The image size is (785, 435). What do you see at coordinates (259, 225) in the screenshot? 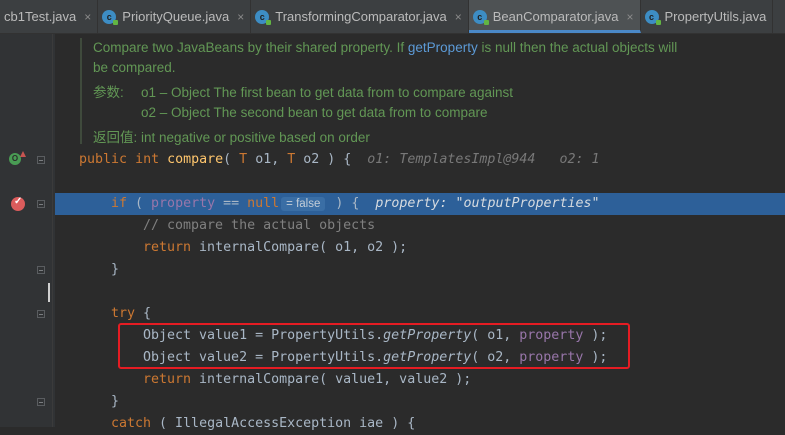
I see `comment: // compare the actual objects` at bounding box center [259, 225].